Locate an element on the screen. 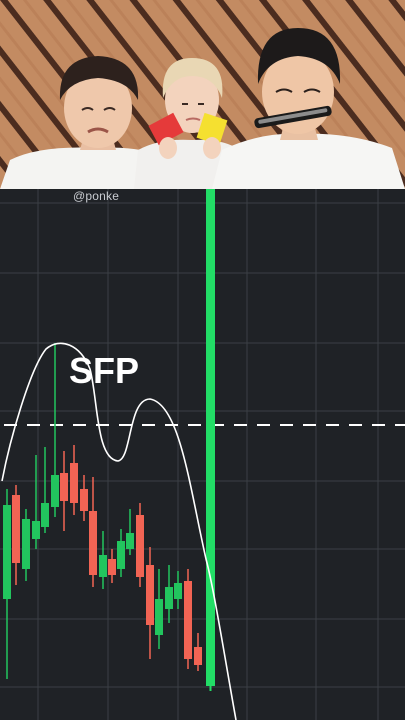 This screenshot has width=405, height=720. watermark-handle: @ponke is located at coordinates (96, 196).